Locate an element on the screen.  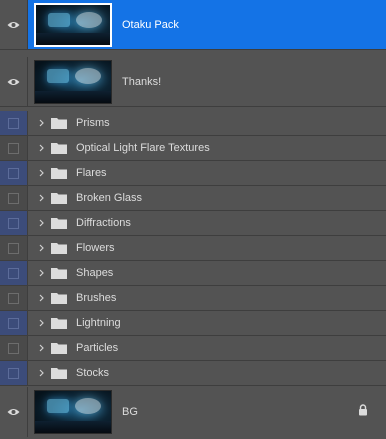
group-row-lightning: Lightning is located at coordinates (193, 323).